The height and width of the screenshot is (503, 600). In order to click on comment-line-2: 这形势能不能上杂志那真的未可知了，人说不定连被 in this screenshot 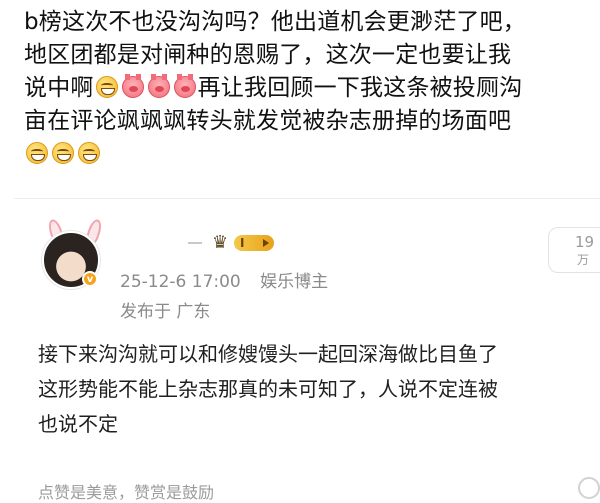, I will do `click(268, 389)`.